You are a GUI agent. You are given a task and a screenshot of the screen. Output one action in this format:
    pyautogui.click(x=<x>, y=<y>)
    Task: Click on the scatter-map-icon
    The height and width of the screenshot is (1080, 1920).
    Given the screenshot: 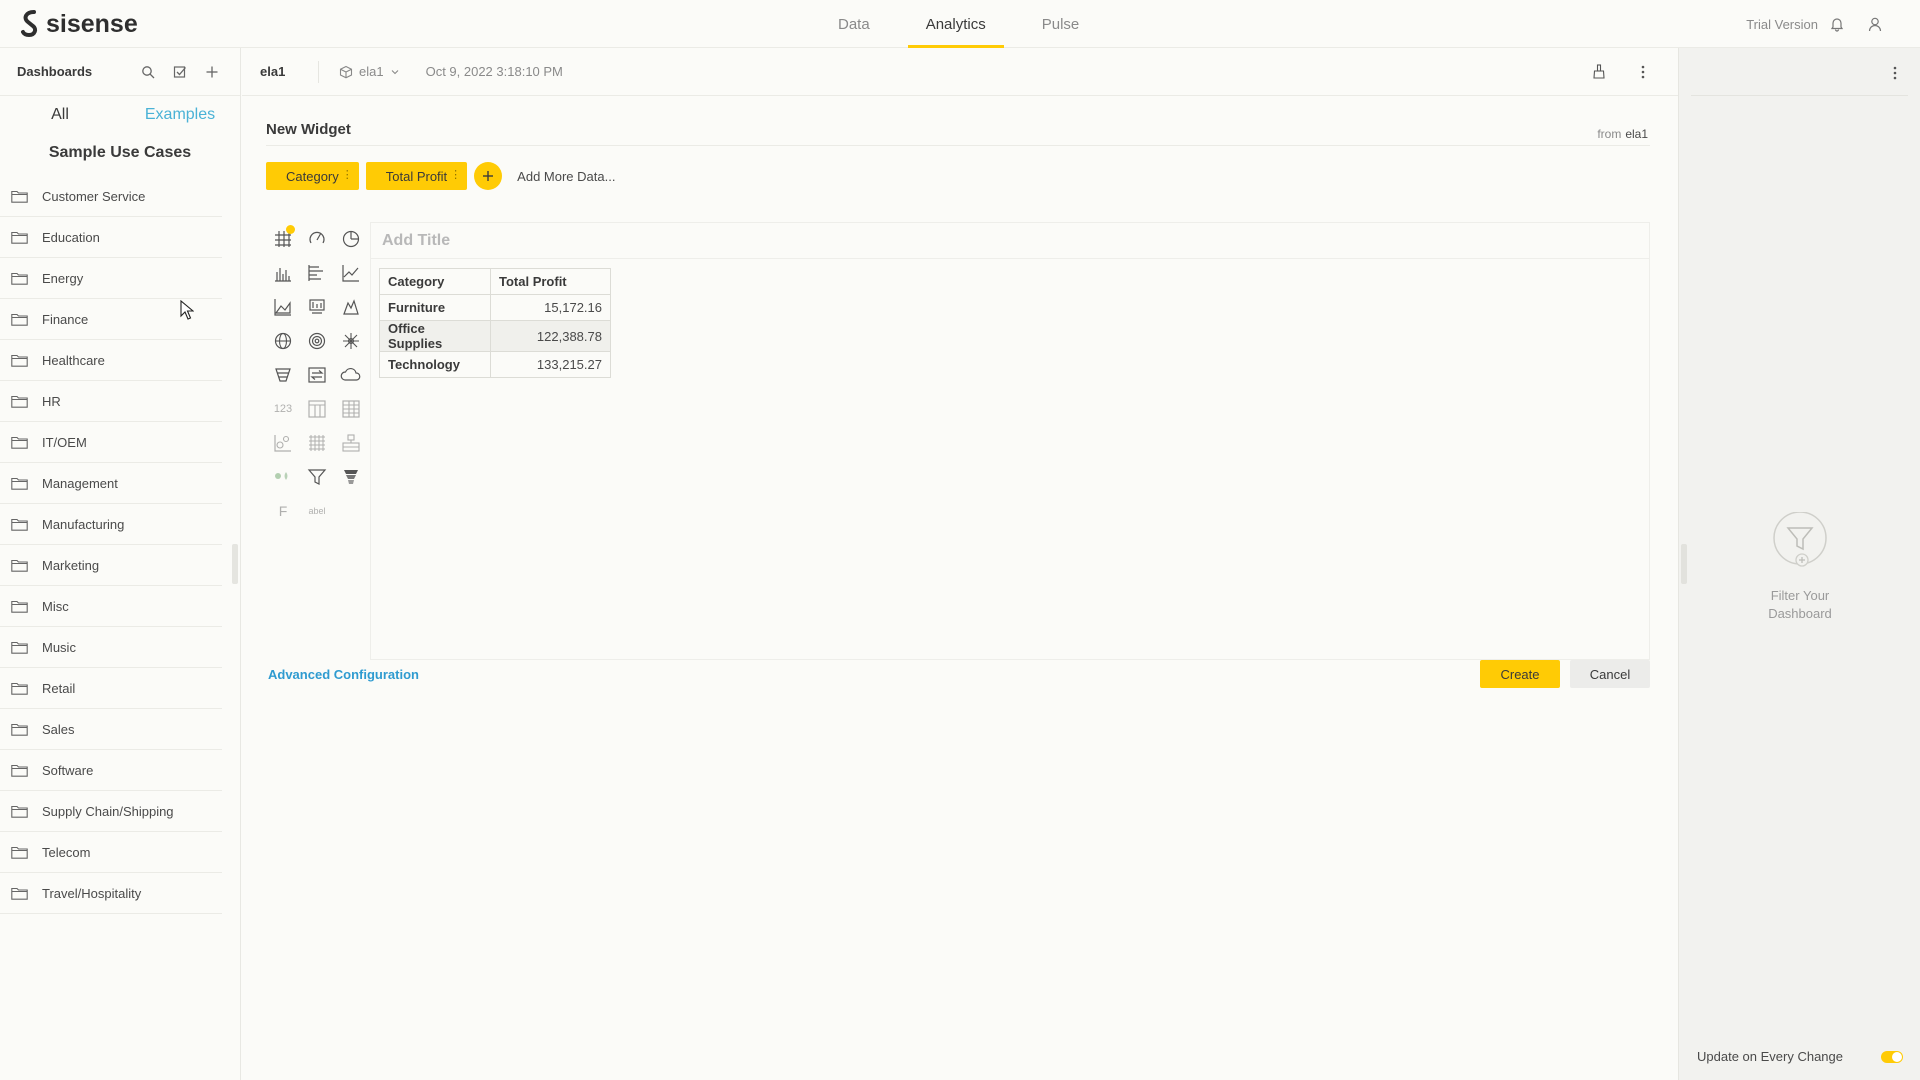 What is the action you would take?
    pyautogui.click(x=351, y=307)
    